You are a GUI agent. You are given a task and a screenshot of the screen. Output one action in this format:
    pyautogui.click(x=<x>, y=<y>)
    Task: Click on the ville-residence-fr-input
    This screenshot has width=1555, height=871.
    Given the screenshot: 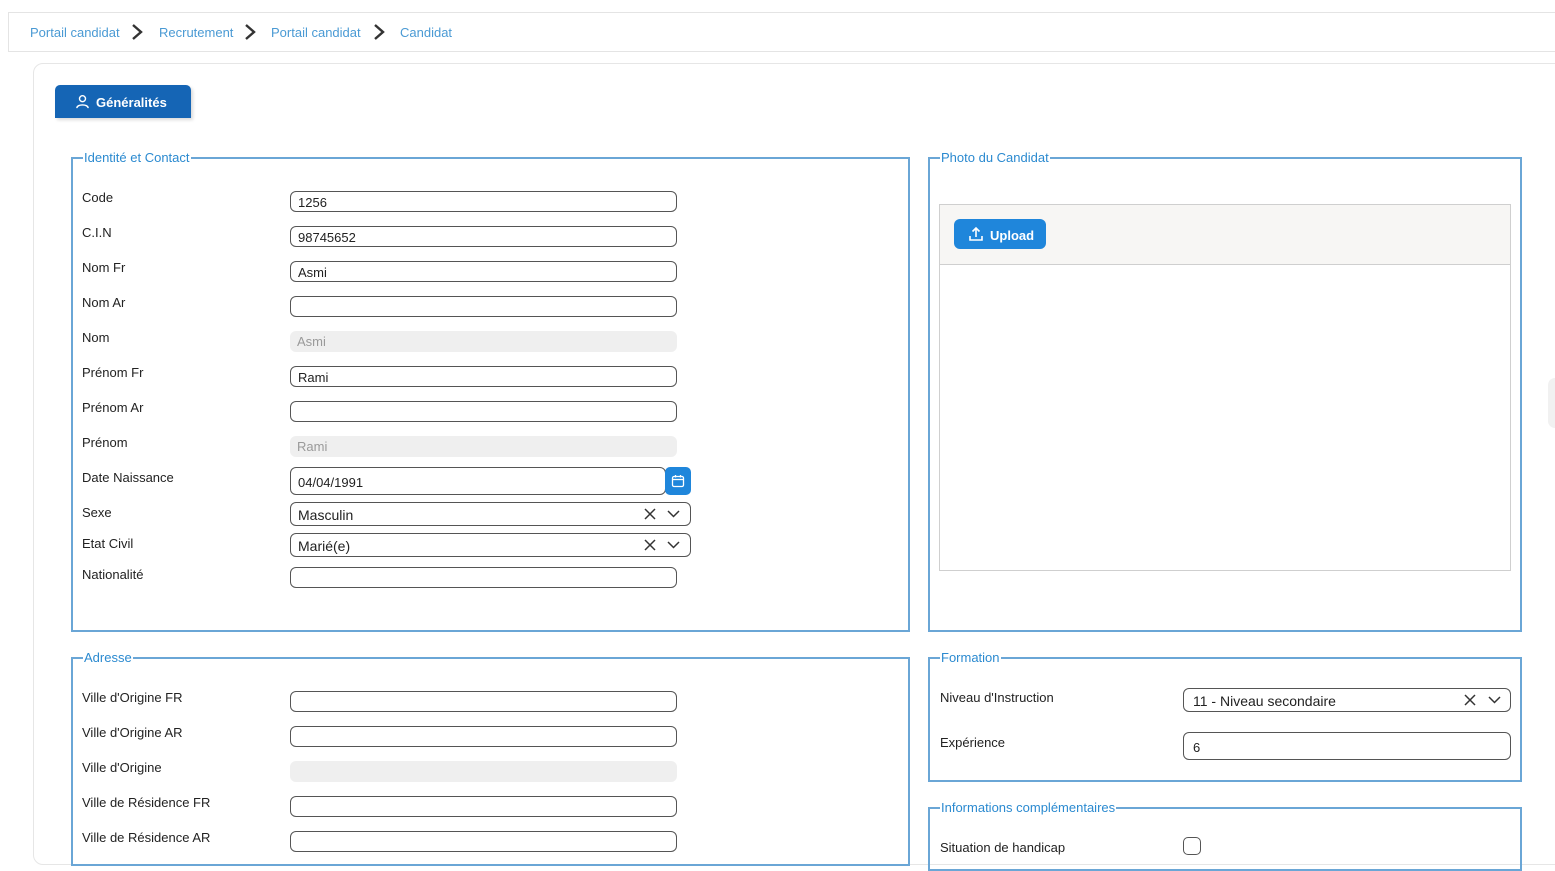 What is the action you would take?
    pyautogui.click(x=483, y=806)
    